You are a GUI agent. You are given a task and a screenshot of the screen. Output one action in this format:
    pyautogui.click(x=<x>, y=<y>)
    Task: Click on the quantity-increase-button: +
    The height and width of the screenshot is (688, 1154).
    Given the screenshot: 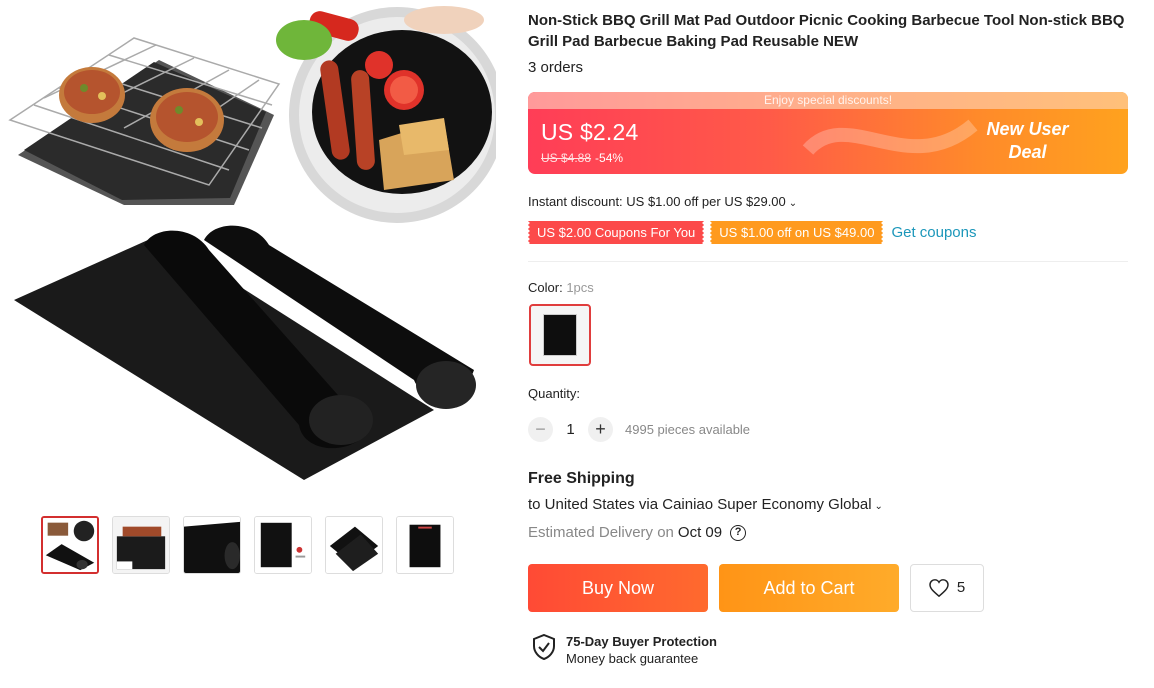 What is the action you would take?
    pyautogui.click(x=600, y=429)
    